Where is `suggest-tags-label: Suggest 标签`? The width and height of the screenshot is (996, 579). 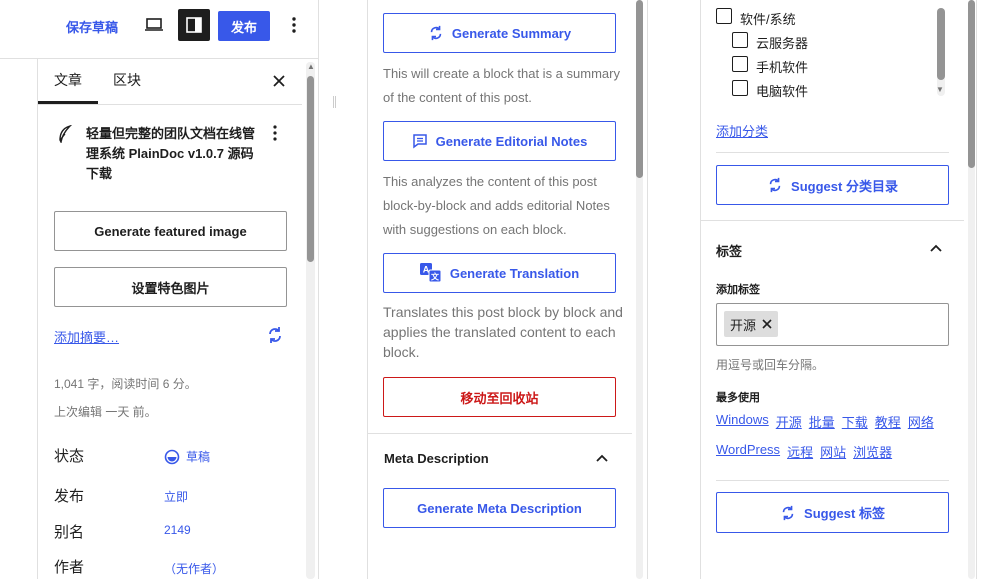 suggest-tags-label: Suggest 标签 is located at coordinates (844, 513).